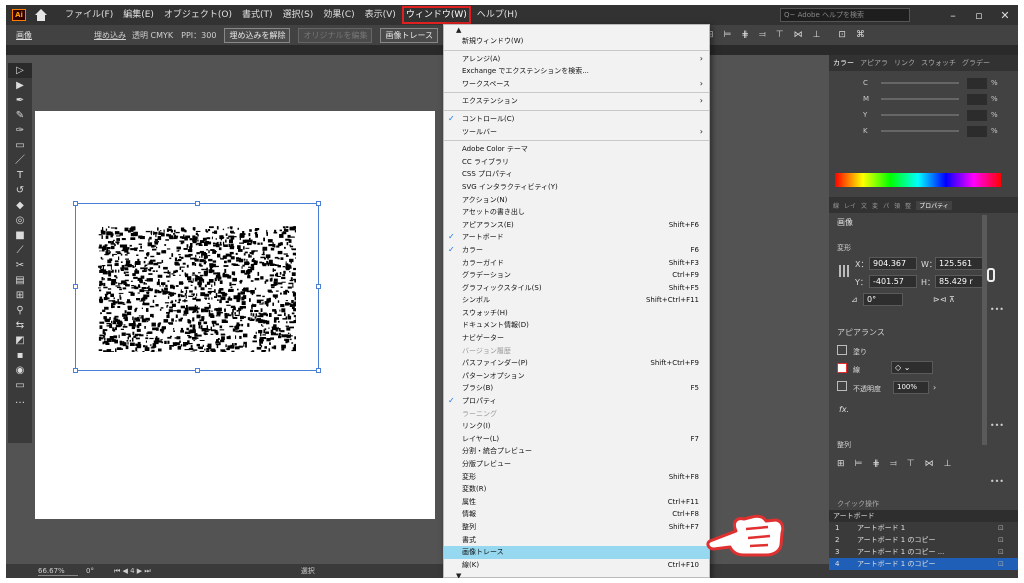  Describe the element at coordinates (576, 552) in the screenshot. I see `window-menu-item: 画像トレース` at that location.